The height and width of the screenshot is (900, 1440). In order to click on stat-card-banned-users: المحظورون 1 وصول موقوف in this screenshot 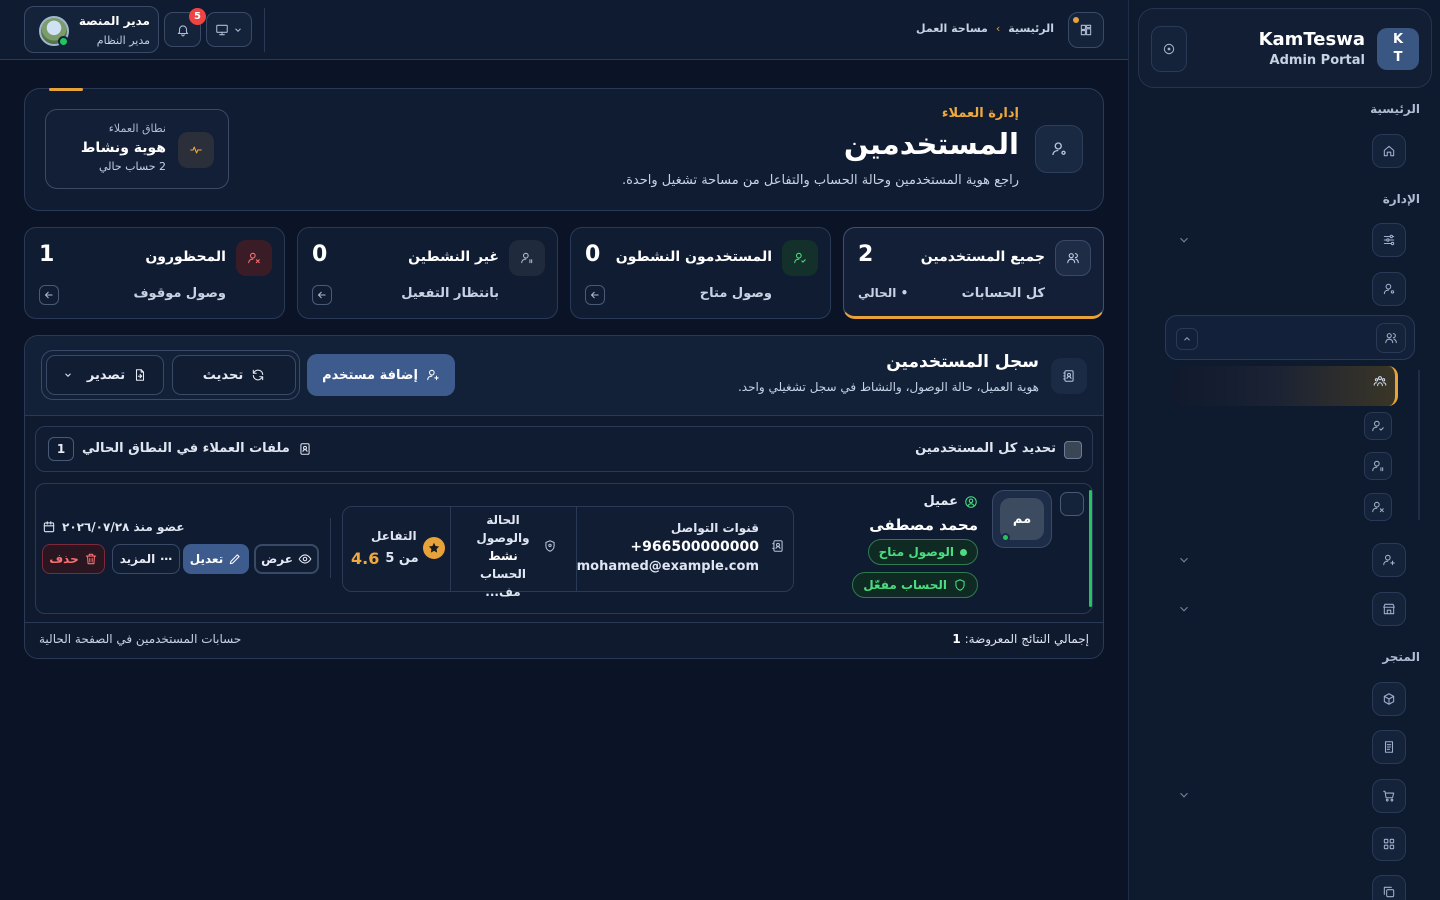, I will do `click(154, 273)`.